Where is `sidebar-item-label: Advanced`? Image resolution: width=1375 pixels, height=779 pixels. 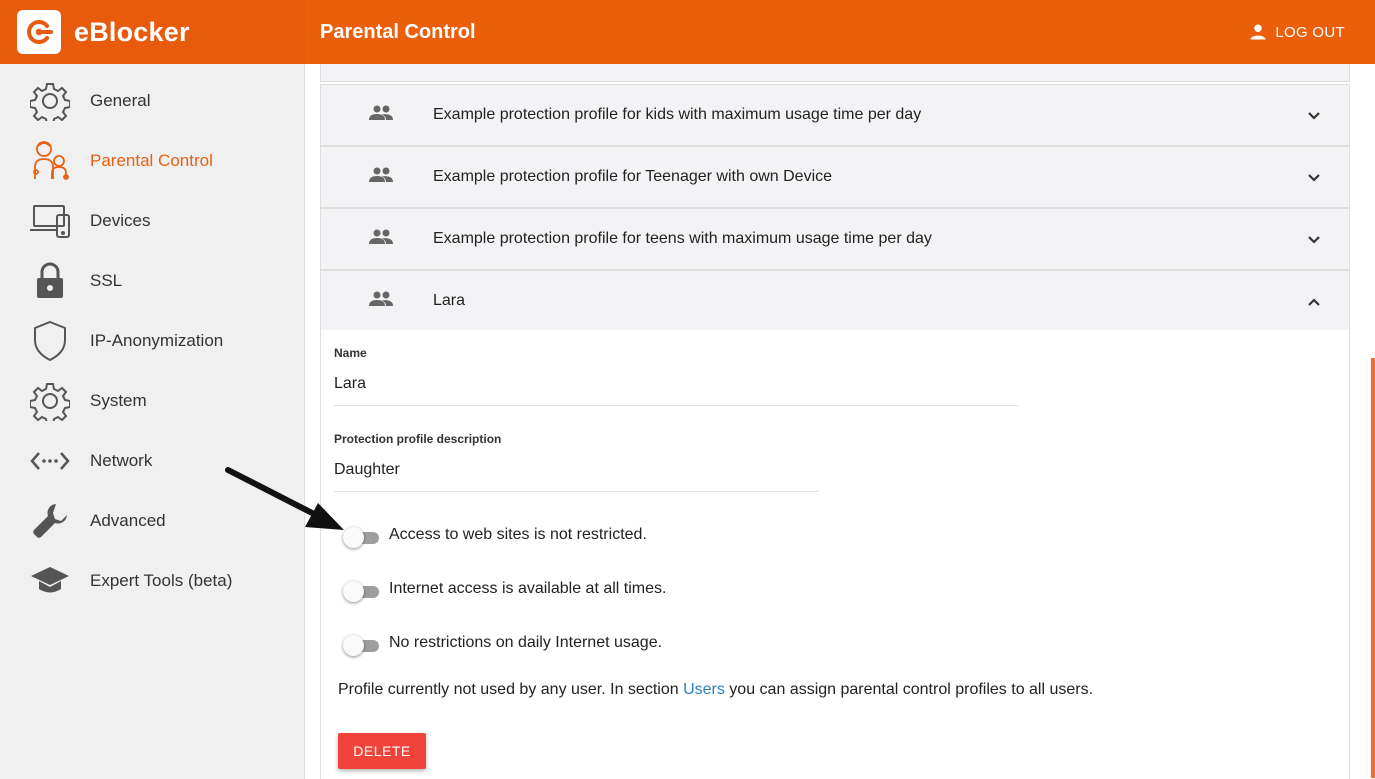 sidebar-item-label: Advanced is located at coordinates (128, 520).